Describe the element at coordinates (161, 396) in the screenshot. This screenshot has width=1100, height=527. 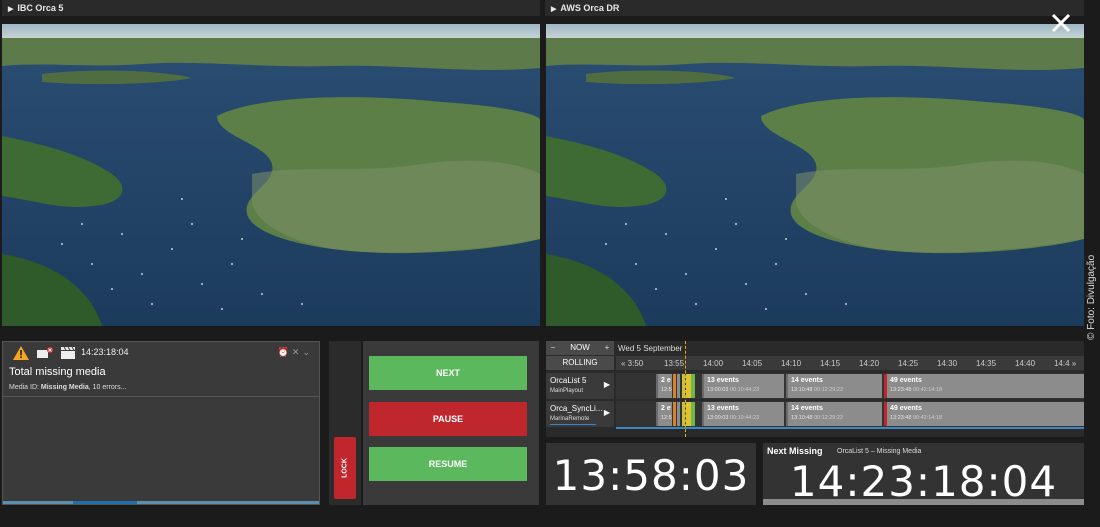
I see `alert-divider` at that location.